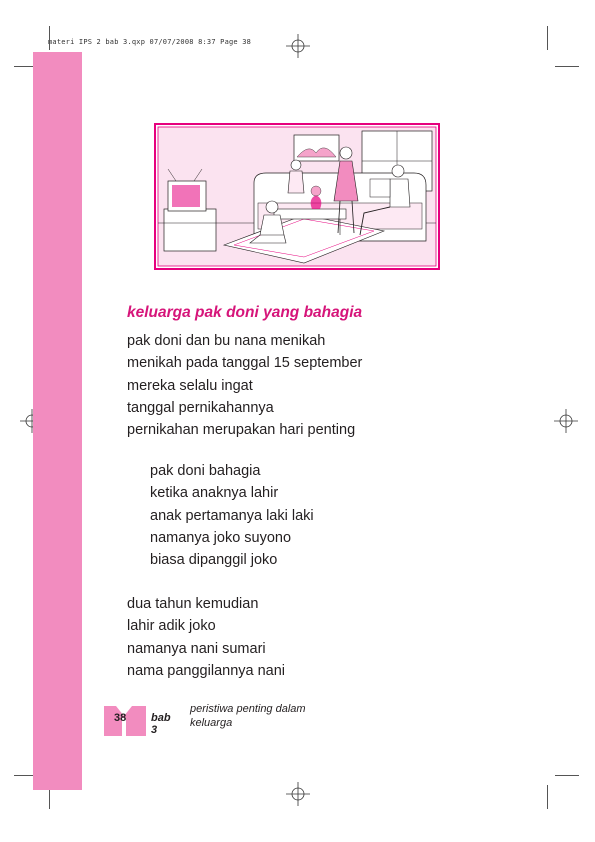 The width and height of the screenshot is (595, 842). Describe the element at coordinates (214, 493) in the screenshot. I see `stanza-line: ketika anaknya lahir` at that location.